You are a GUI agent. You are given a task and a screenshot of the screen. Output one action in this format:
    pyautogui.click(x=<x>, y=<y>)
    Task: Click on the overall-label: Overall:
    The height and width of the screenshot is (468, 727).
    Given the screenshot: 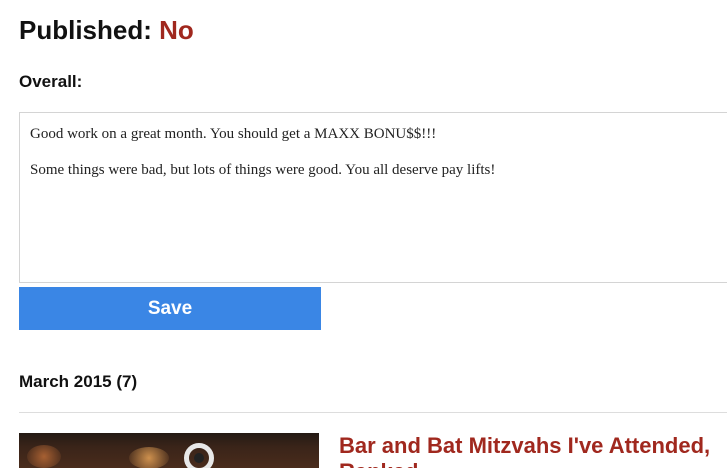 What is the action you would take?
    pyautogui.click(x=51, y=81)
    